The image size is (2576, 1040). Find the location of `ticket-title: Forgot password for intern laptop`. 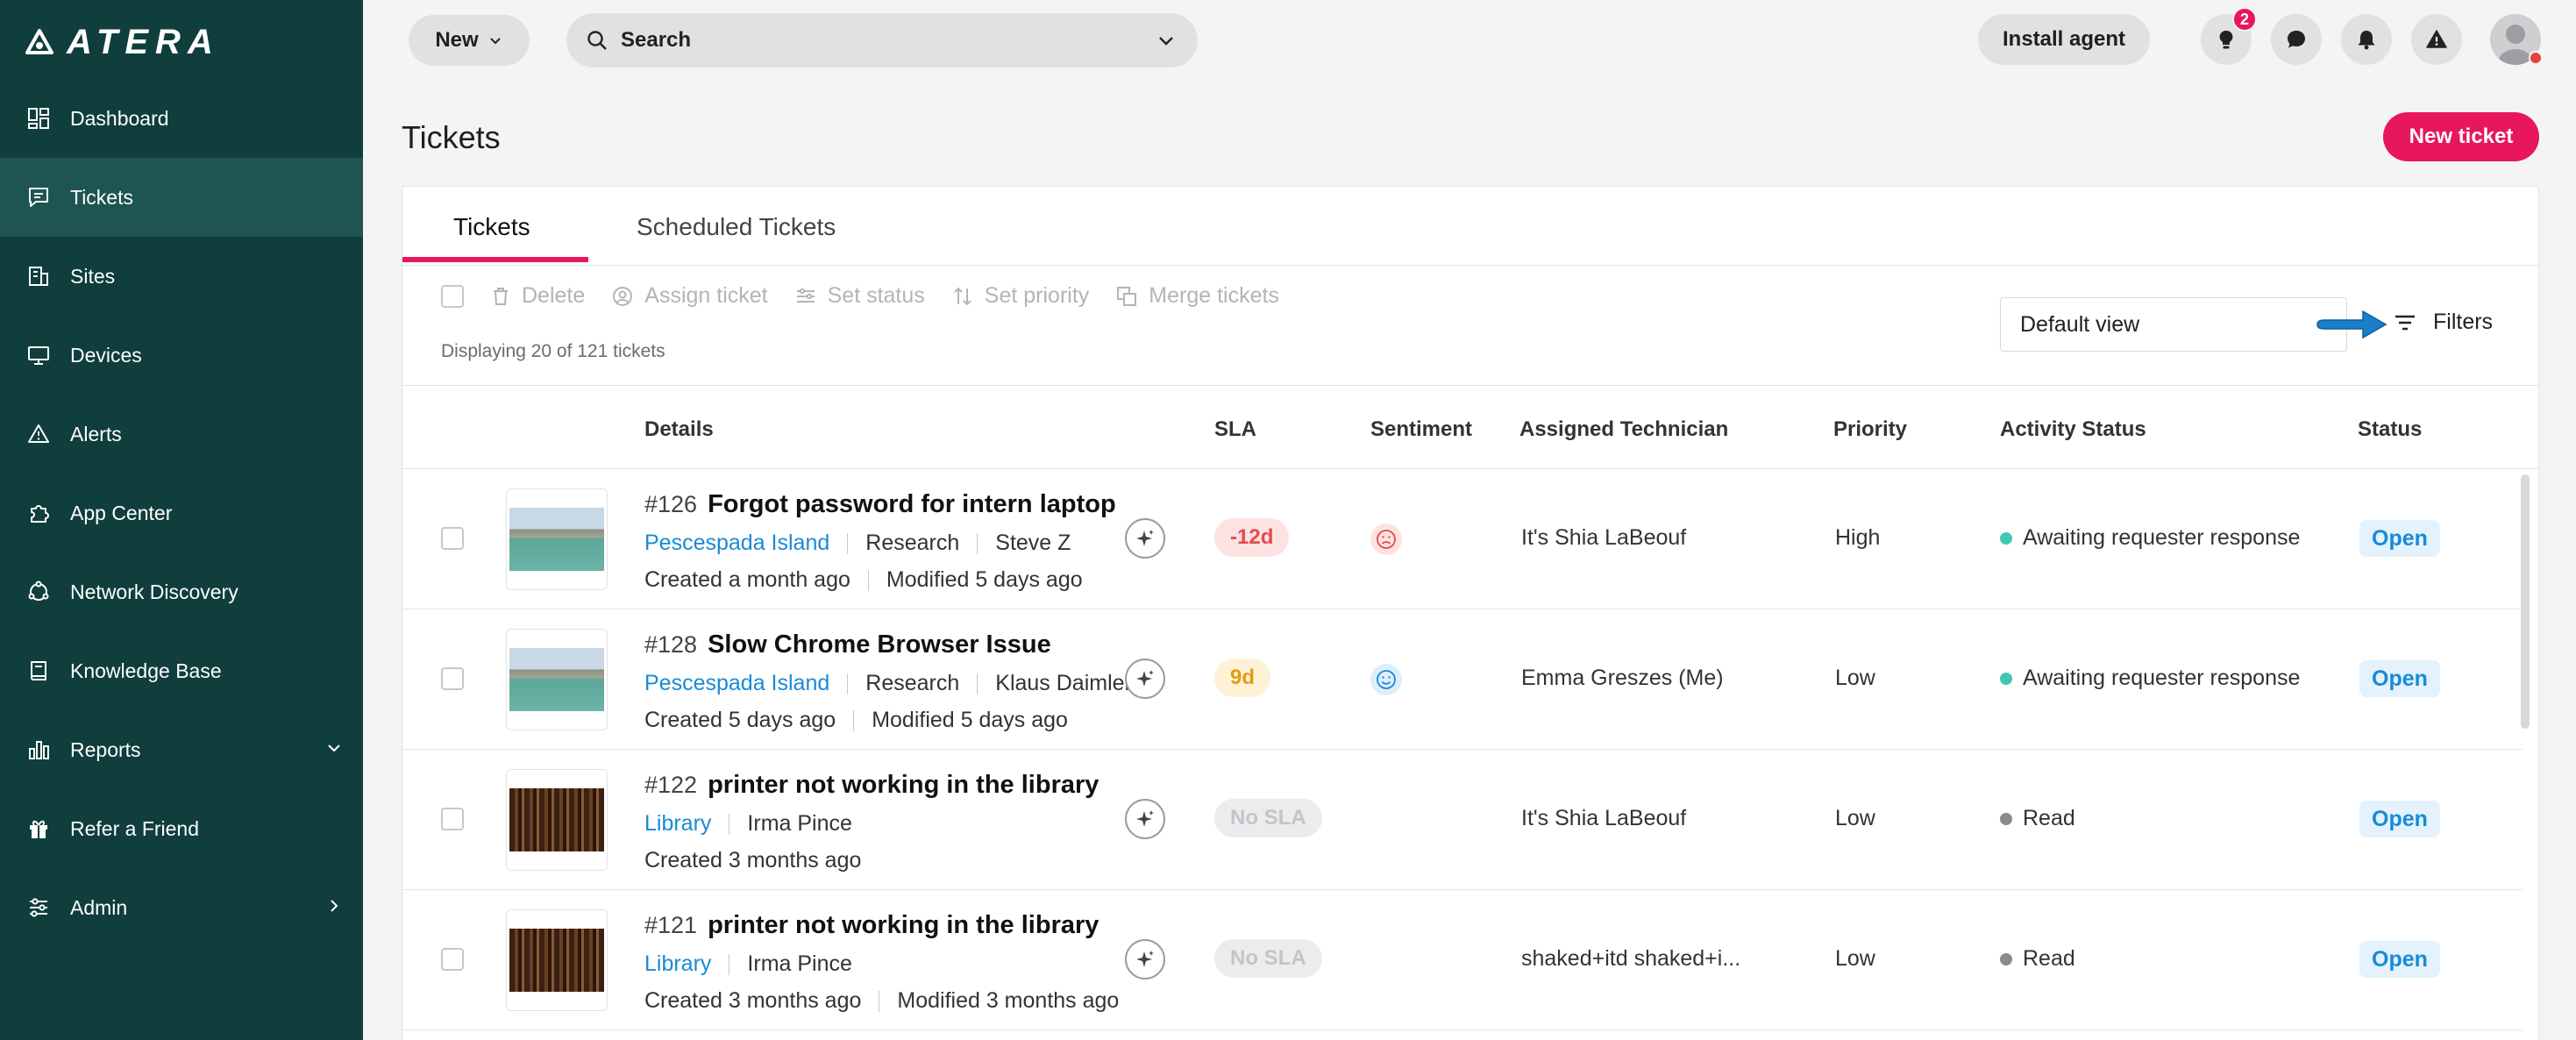

ticket-title: Forgot password for intern laptop is located at coordinates (912, 504).